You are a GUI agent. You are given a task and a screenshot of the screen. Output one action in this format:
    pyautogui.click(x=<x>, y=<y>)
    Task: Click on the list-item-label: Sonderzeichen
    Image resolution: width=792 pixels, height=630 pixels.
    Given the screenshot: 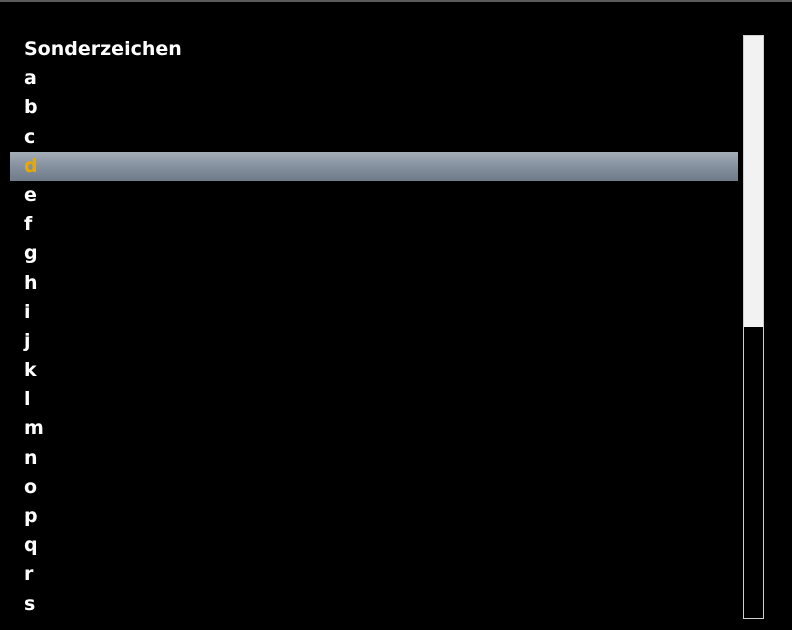 What is the action you would take?
    pyautogui.click(x=103, y=49)
    